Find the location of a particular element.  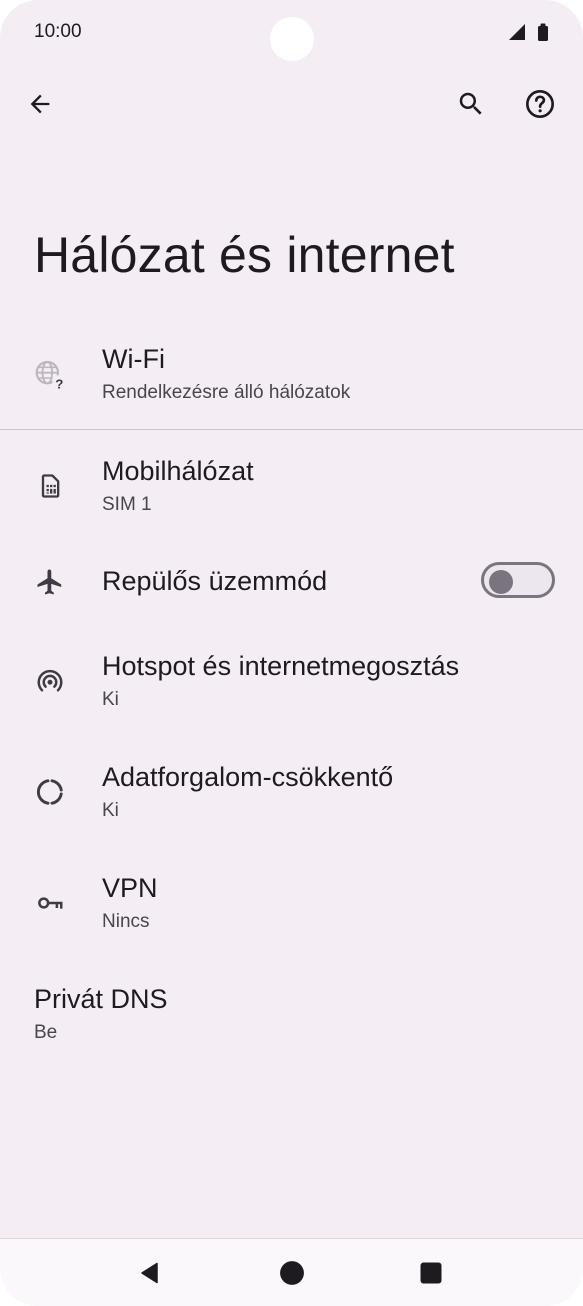

back-arrow-icon is located at coordinates (40, 104).